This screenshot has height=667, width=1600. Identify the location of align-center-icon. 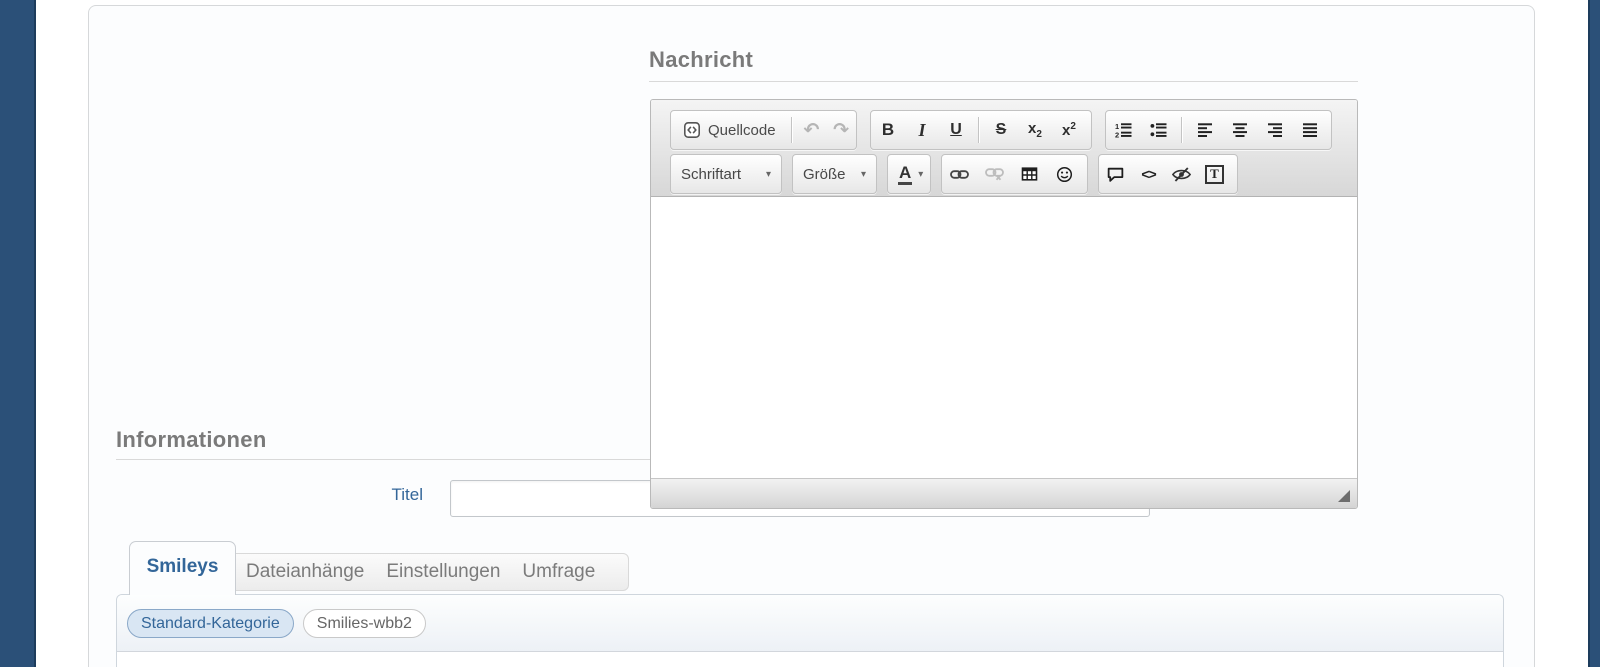
(1240, 130).